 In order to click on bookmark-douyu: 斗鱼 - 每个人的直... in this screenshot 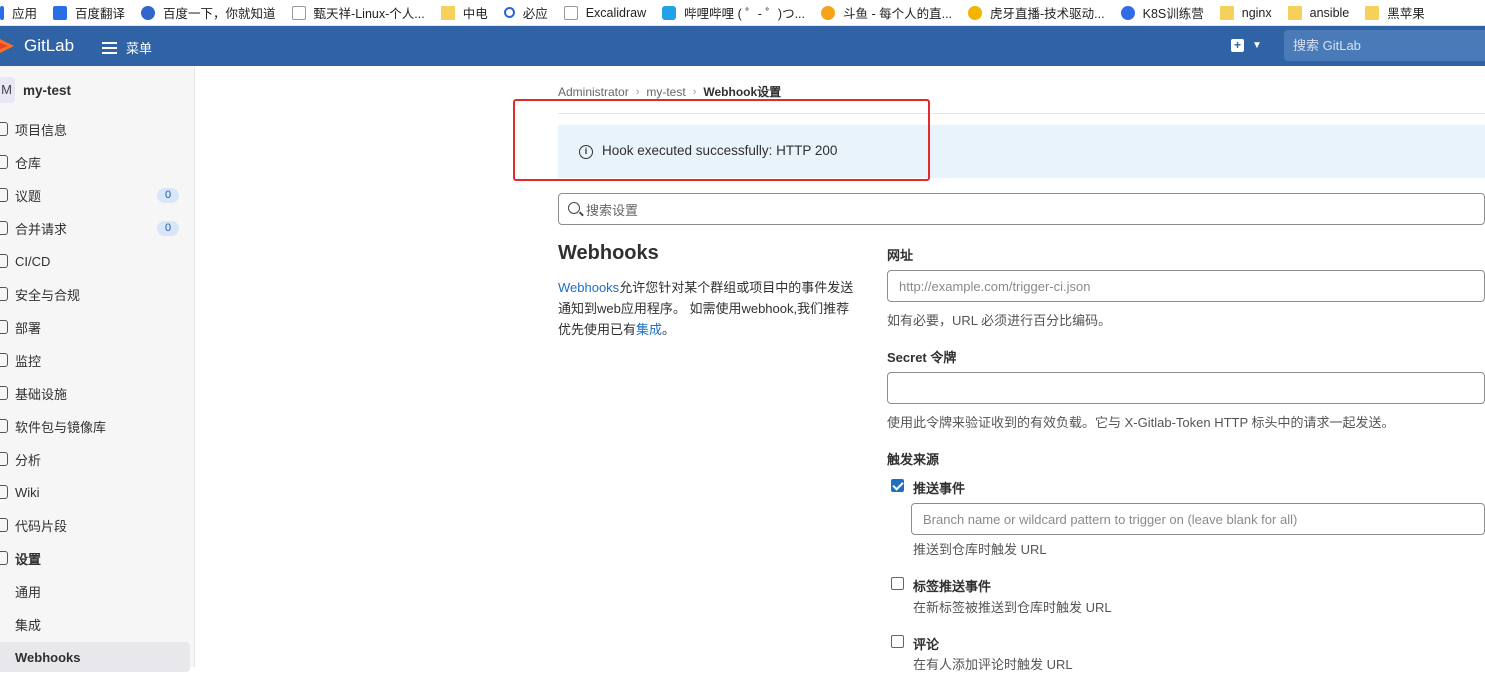, I will do `click(886, 12)`.